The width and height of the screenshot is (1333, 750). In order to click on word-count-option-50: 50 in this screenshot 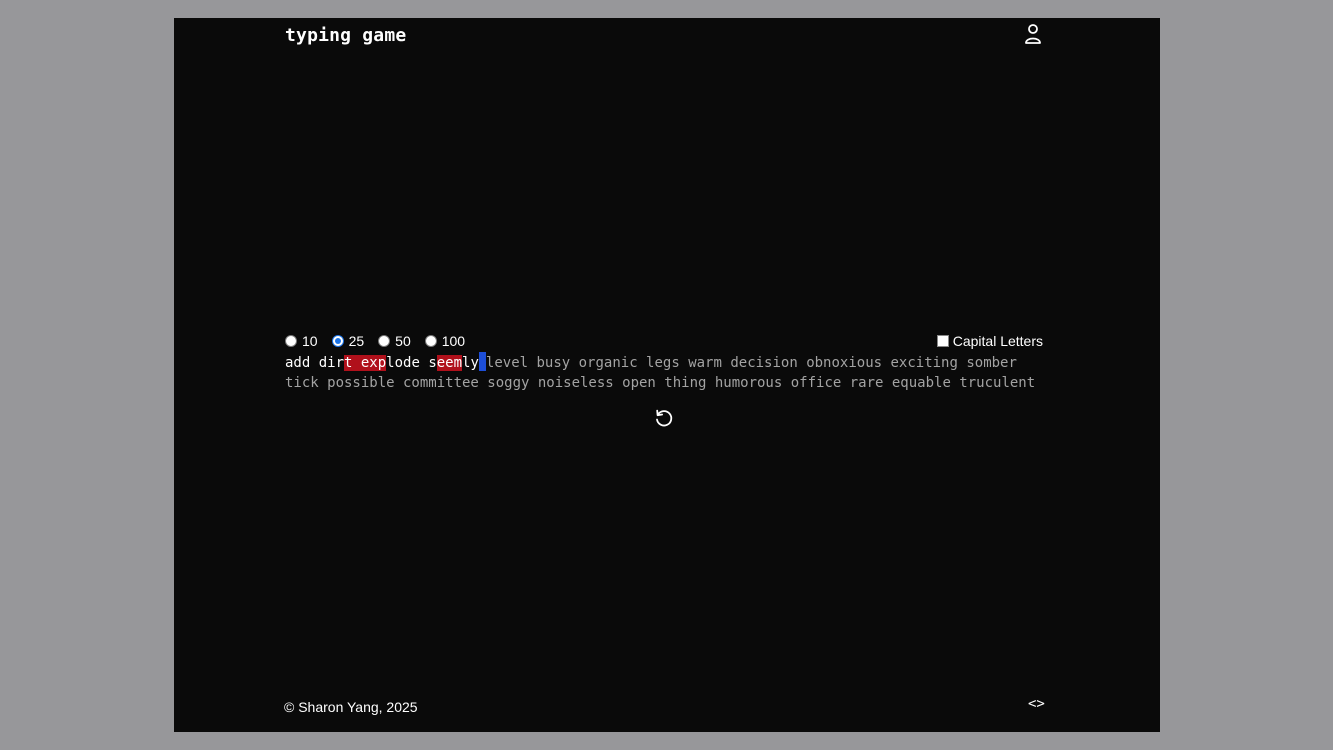, I will do `click(394, 341)`.